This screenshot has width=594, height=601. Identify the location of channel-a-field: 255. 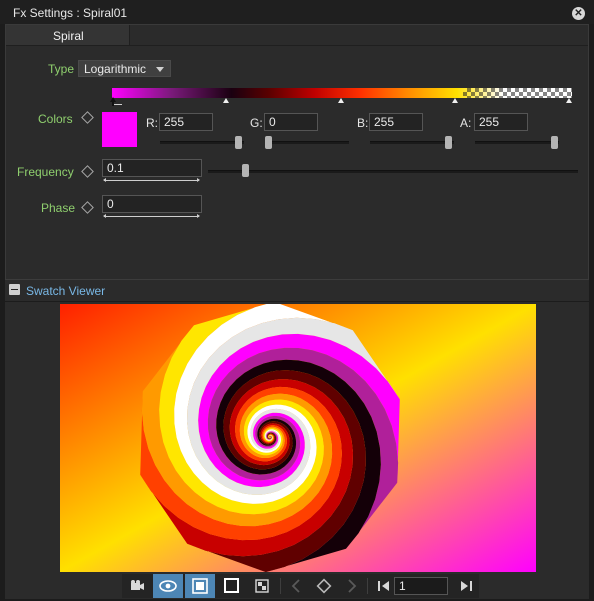
(501, 122).